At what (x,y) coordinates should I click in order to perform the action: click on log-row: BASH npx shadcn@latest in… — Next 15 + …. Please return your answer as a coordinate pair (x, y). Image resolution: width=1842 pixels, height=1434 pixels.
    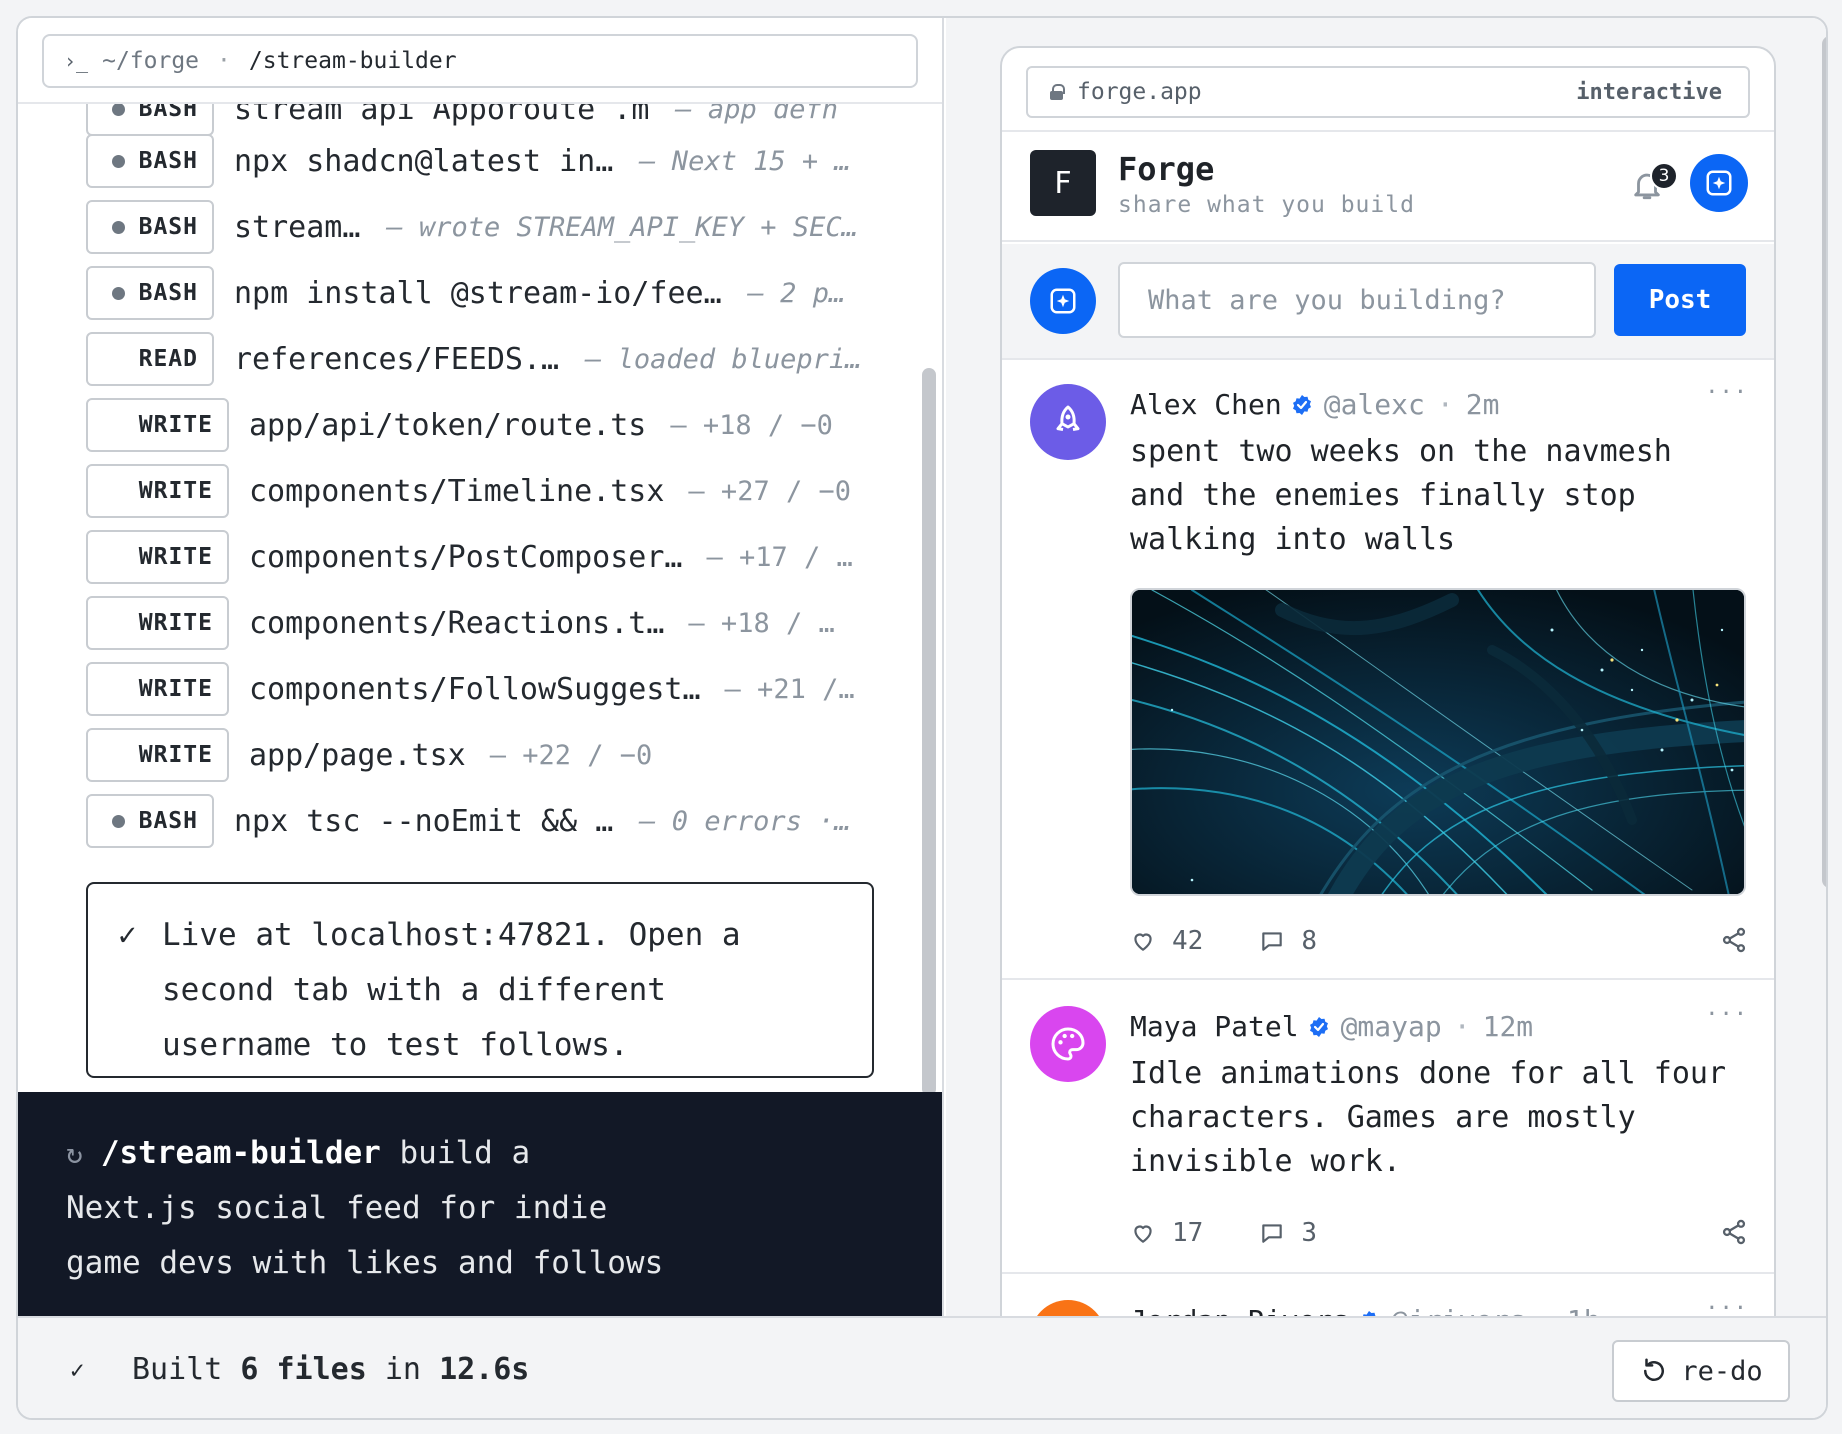
    Looking at the image, I should click on (468, 161).